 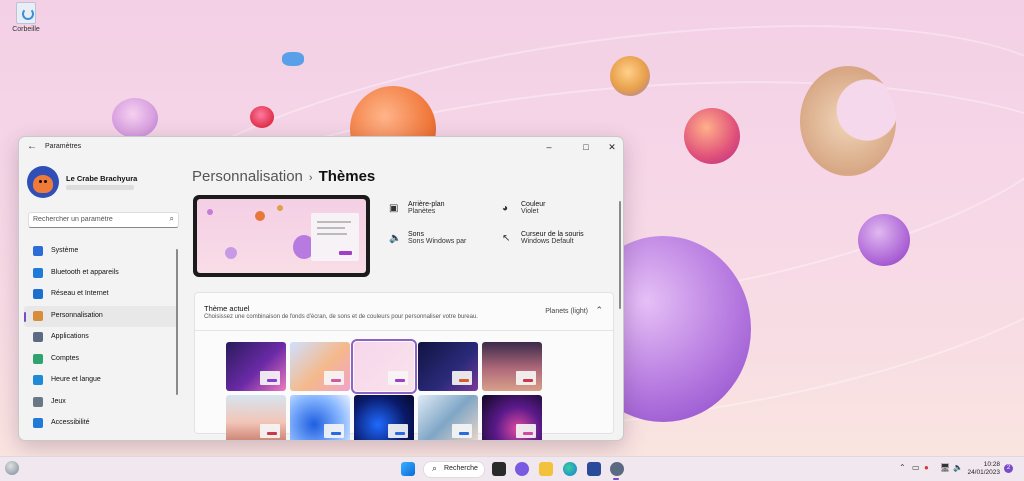 What do you see at coordinates (552, 234) in the screenshot?
I see `cursor-title: Curseur de la souris` at bounding box center [552, 234].